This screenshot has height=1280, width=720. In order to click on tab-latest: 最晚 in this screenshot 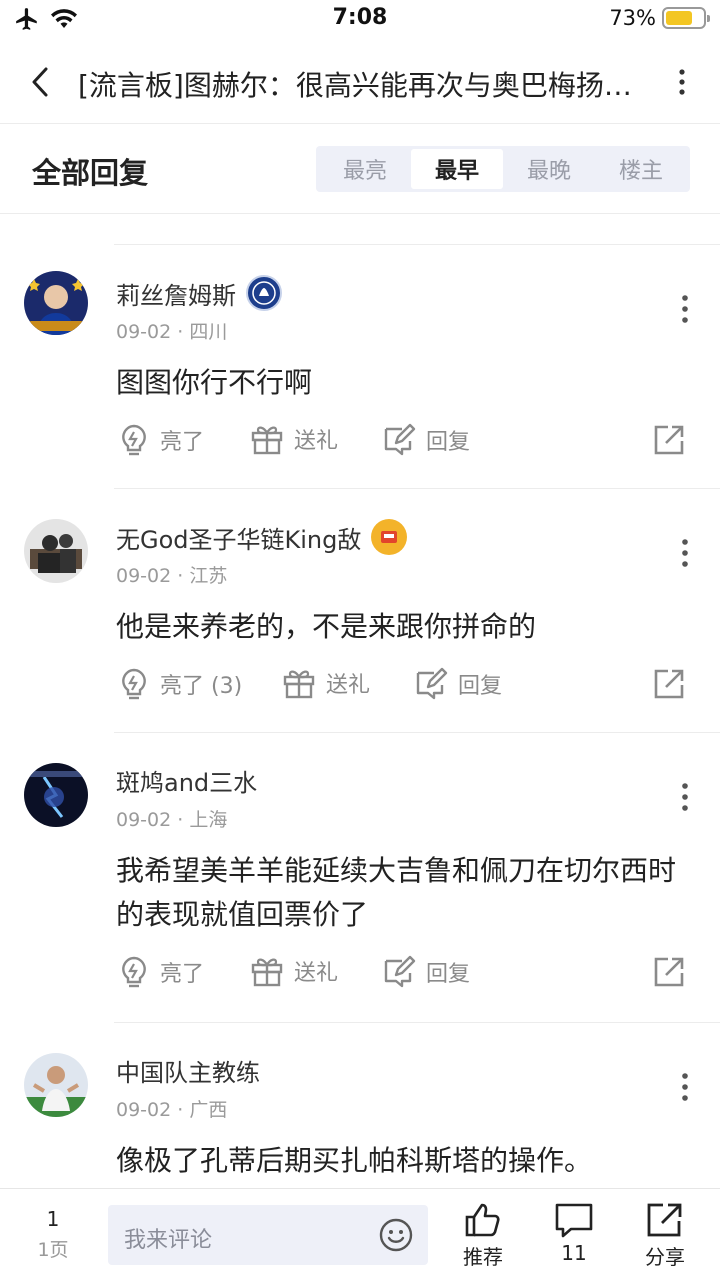, I will do `click(549, 169)`.